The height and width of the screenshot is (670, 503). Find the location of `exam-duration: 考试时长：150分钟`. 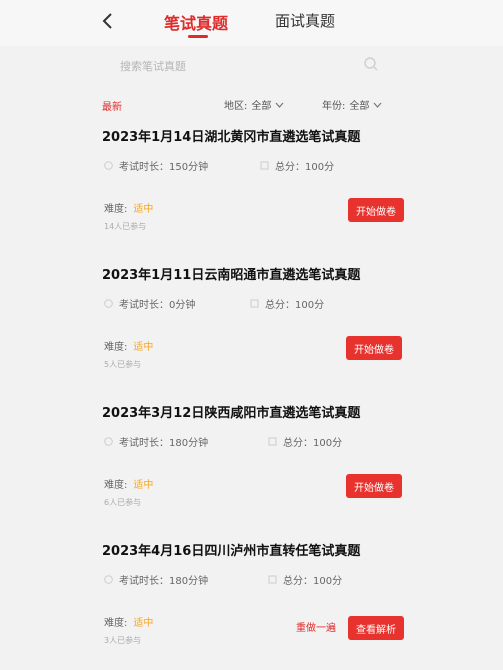

exam-duration: 考试时长：150分钟 is located at coordinates (156, 165).